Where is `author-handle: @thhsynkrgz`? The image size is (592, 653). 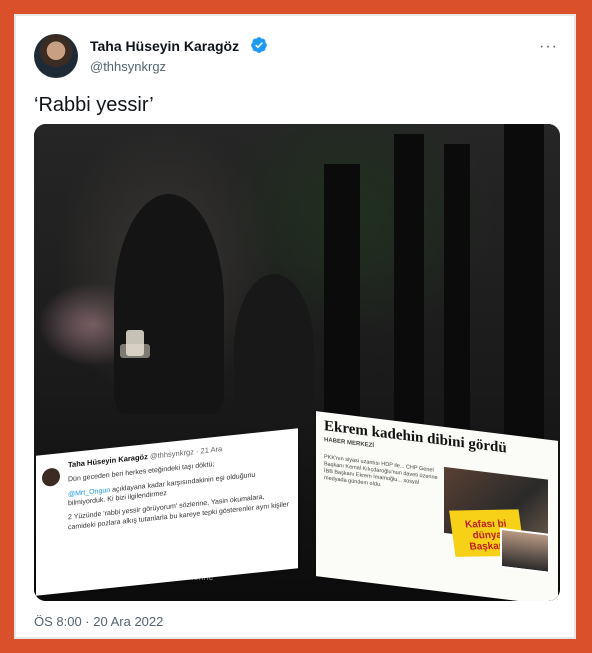 author-handle: @thhsynkrgz is located at coordinates (128, 66).